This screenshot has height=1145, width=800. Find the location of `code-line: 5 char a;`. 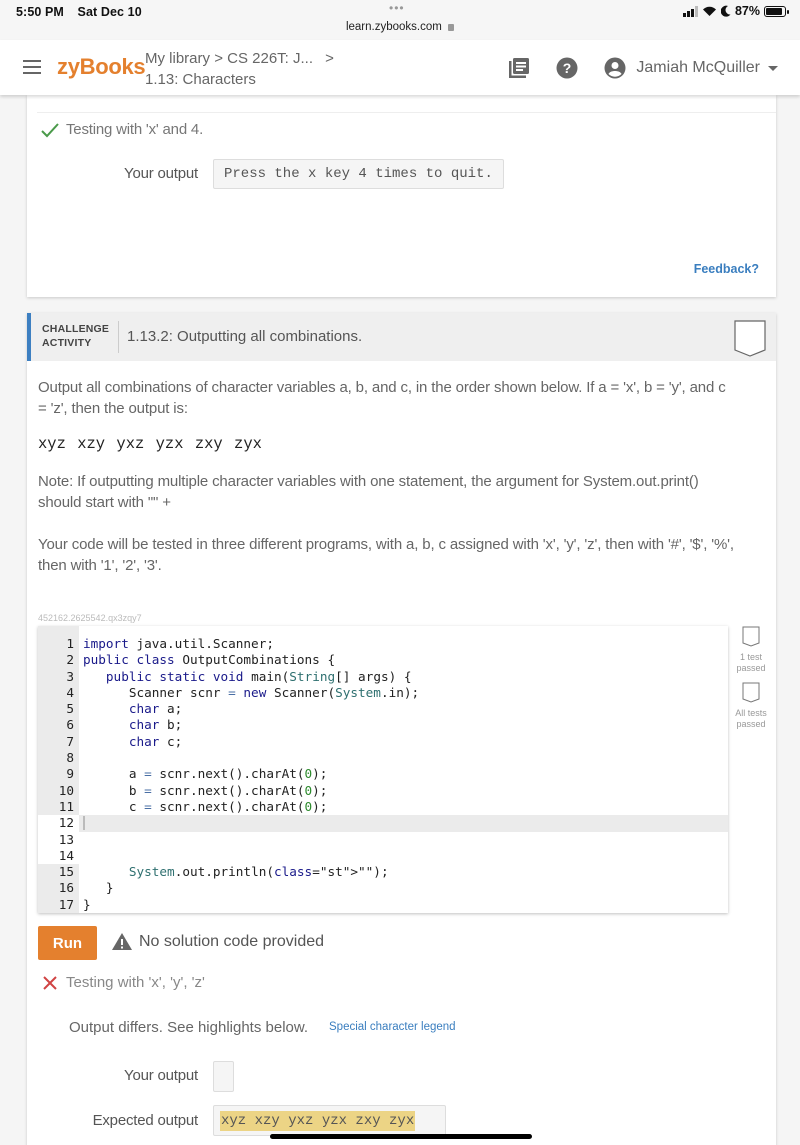

code-line: 5 char a; is located at coordinates (383, 709).